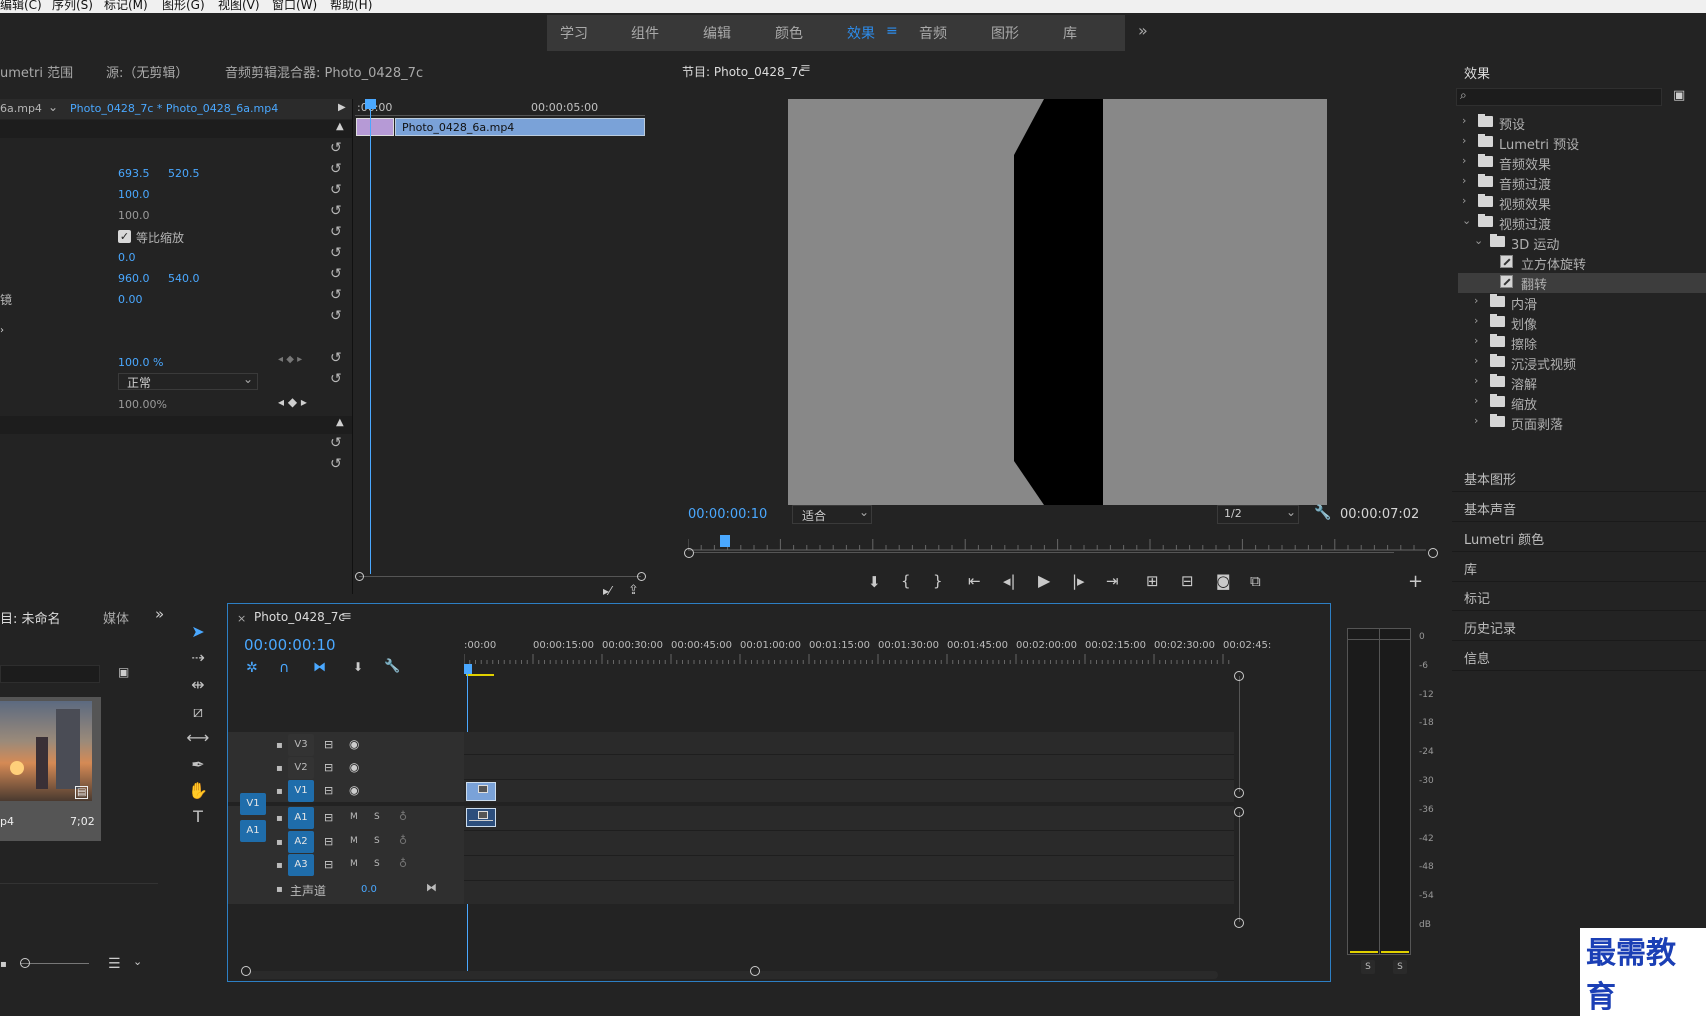 The image size is (1706, 1016). What do you see at coordinates (1582, 343) in the screenshot?
I see `effects-tree-item: › 擦除` at bounding box center [1582, 343].